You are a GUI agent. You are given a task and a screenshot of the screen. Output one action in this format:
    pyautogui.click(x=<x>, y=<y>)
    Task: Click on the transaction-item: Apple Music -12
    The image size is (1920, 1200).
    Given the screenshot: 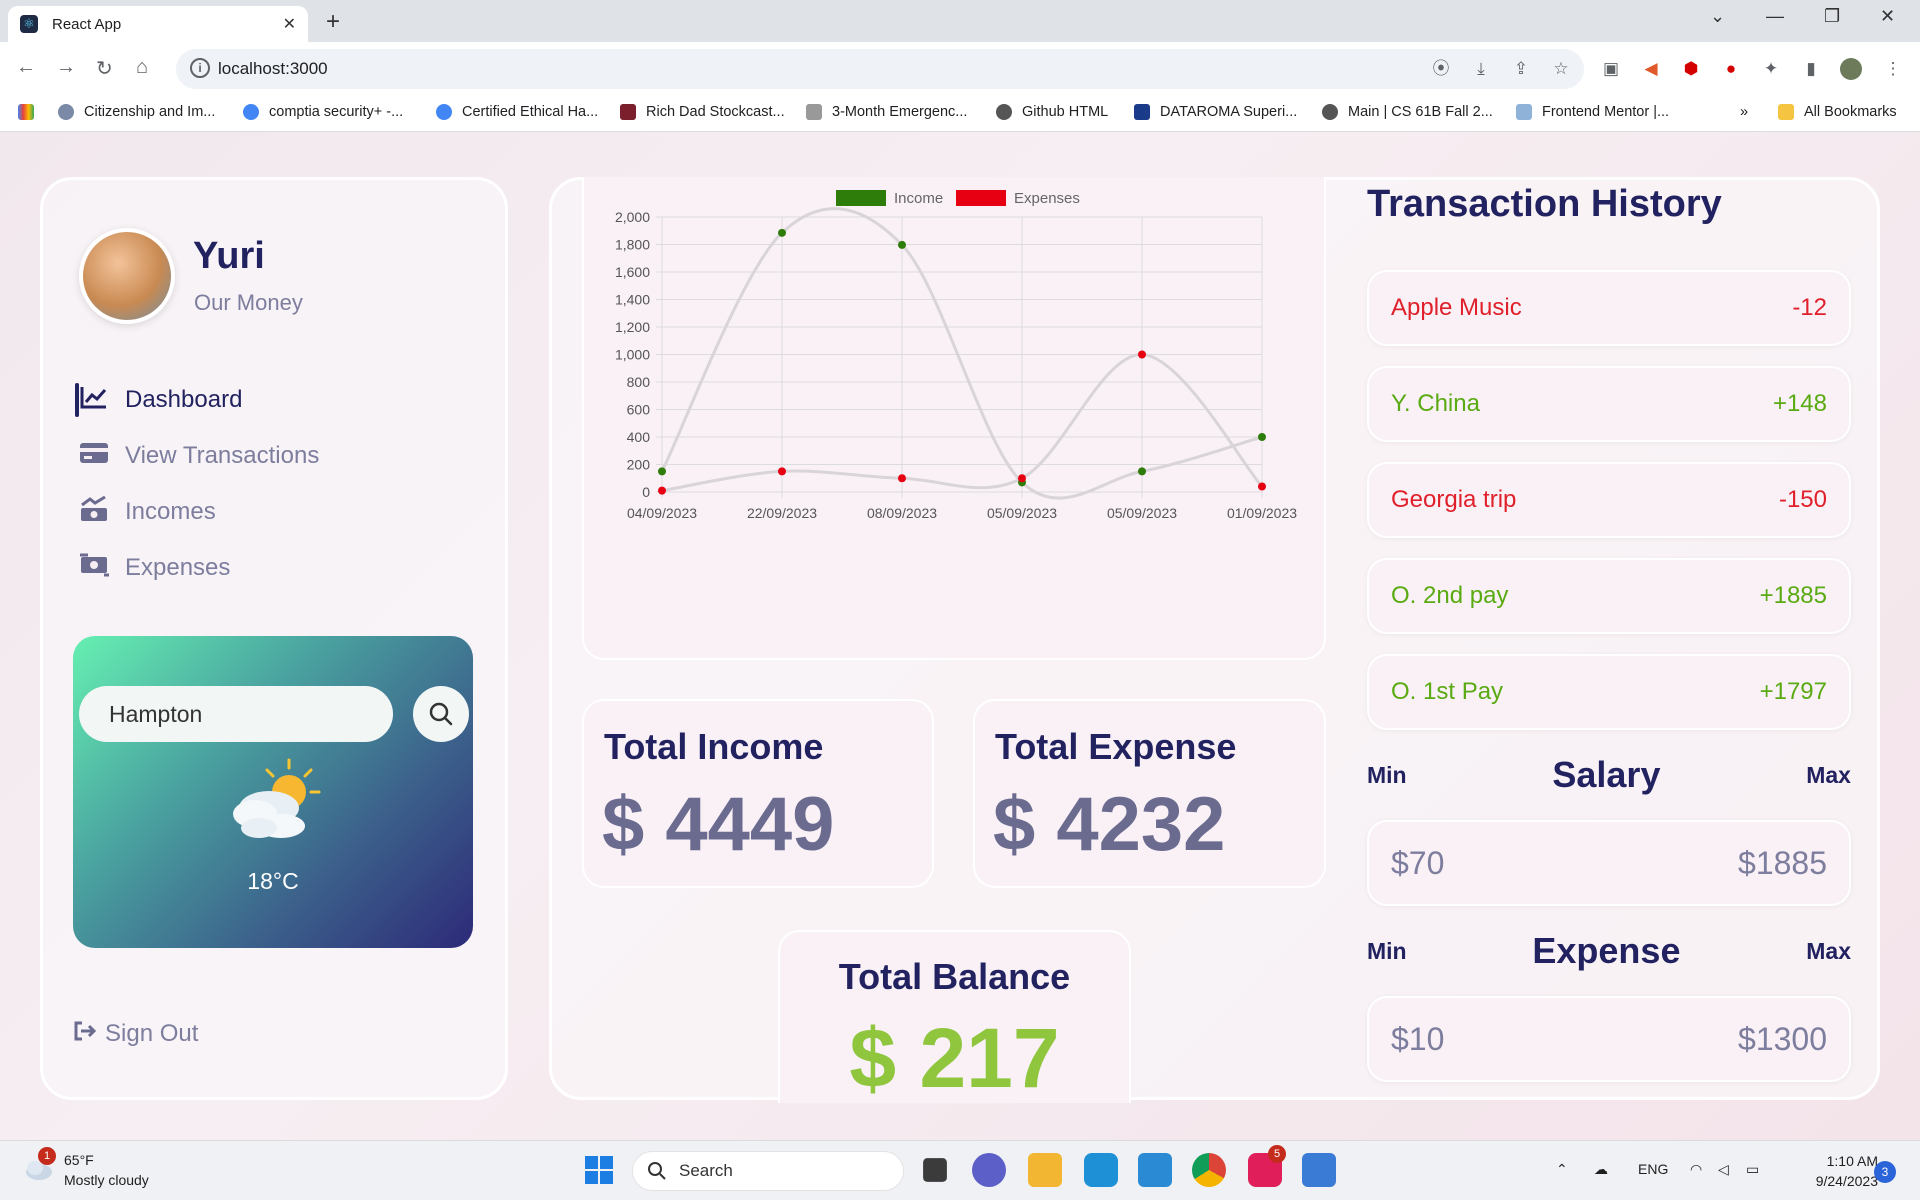 What is the action you would take?
    pyautogui.click(x=1609, y=308)
    